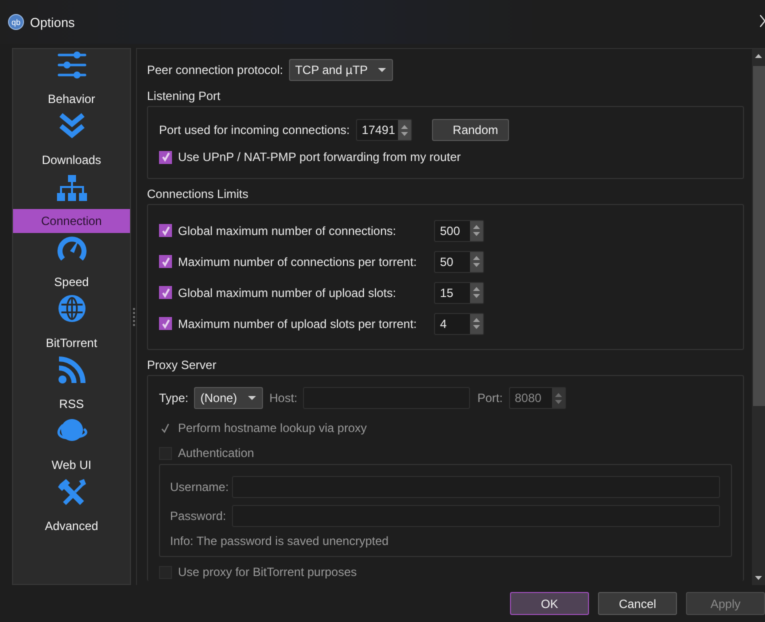  Describe the element at coordinates (287, 293) in the screenshot. I see `checkbox-label: Global maximum number of upload slots:` at that location.